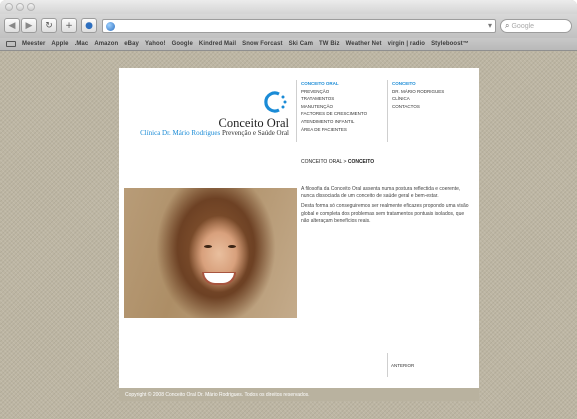 This screenshot has height=419, width=577. What do you see at coordinates (219, 278) in the screenshot?
I see `photo-smile` at bounding box center [219, 278].